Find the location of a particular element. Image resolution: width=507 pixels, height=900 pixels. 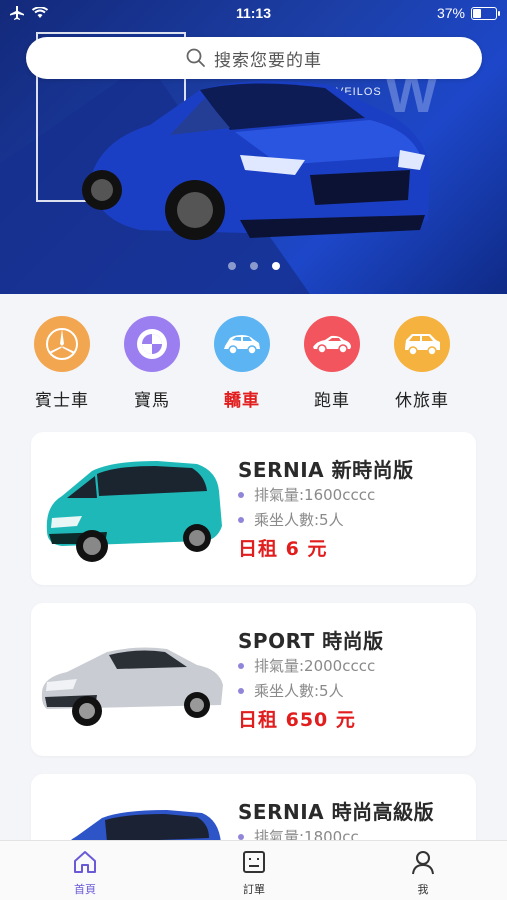

tab-label: 首頁 is located at coordinates (85, 889).